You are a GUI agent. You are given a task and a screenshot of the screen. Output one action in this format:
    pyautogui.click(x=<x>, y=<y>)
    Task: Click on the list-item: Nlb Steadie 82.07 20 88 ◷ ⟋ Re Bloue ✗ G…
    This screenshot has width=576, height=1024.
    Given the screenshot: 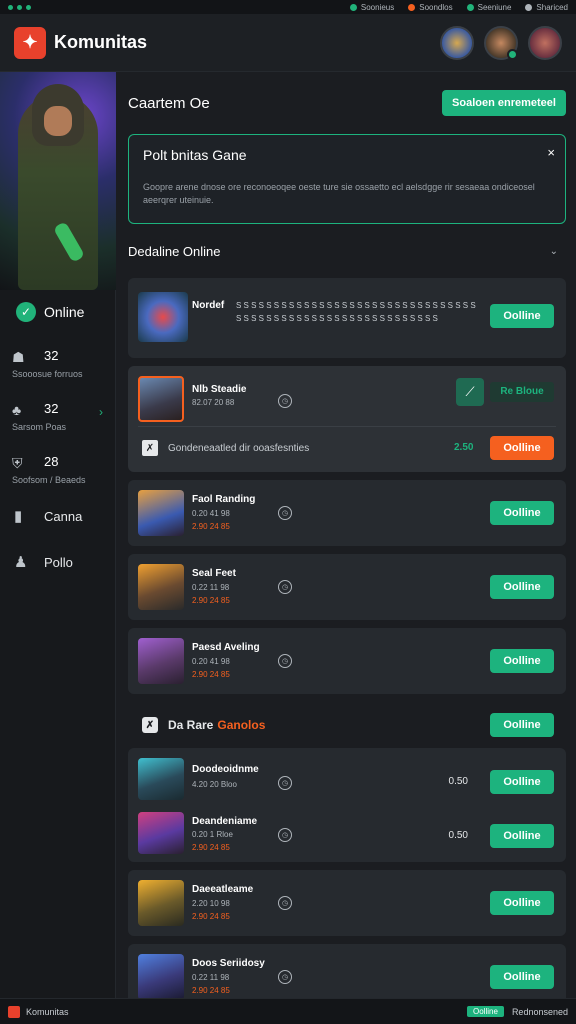 What is the action you would take?
    pyautogui.click(x=347, y=419)
    